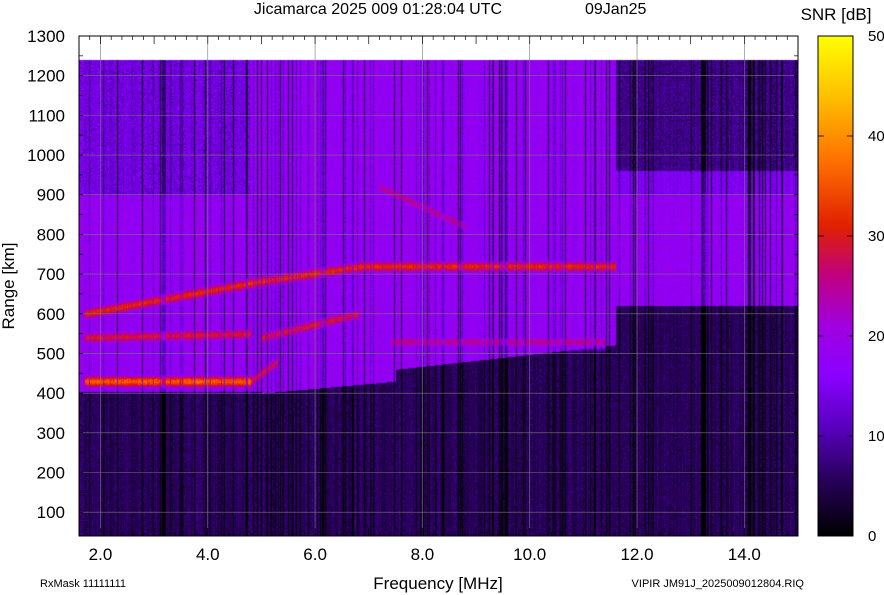 The image size is (884, 595). I want to click on y-axis-label: Range [km], so click(9, 286).